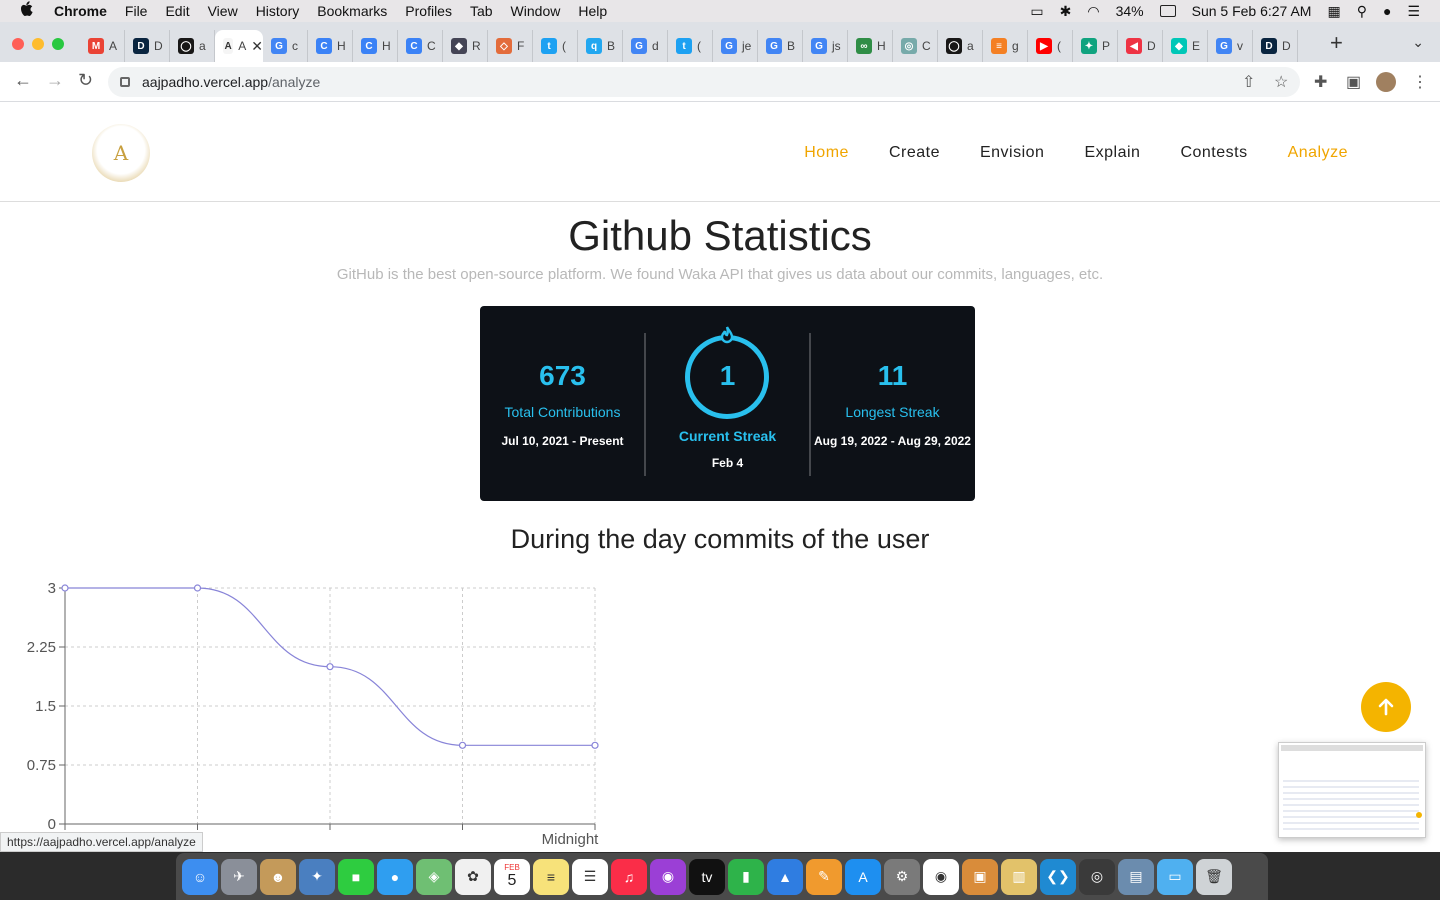 This screenshot has width=1440, height=900. I want to click on bookmark-star-icon: ☆, so click(1281, 82).